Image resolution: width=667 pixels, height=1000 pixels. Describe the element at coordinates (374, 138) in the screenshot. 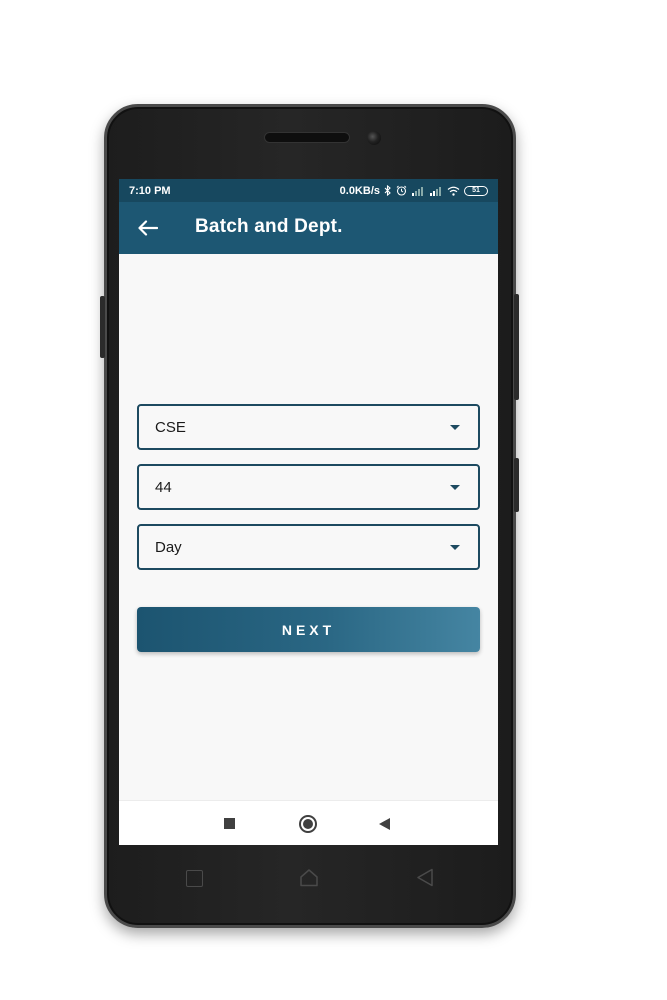

I see `front-camera` at that location.